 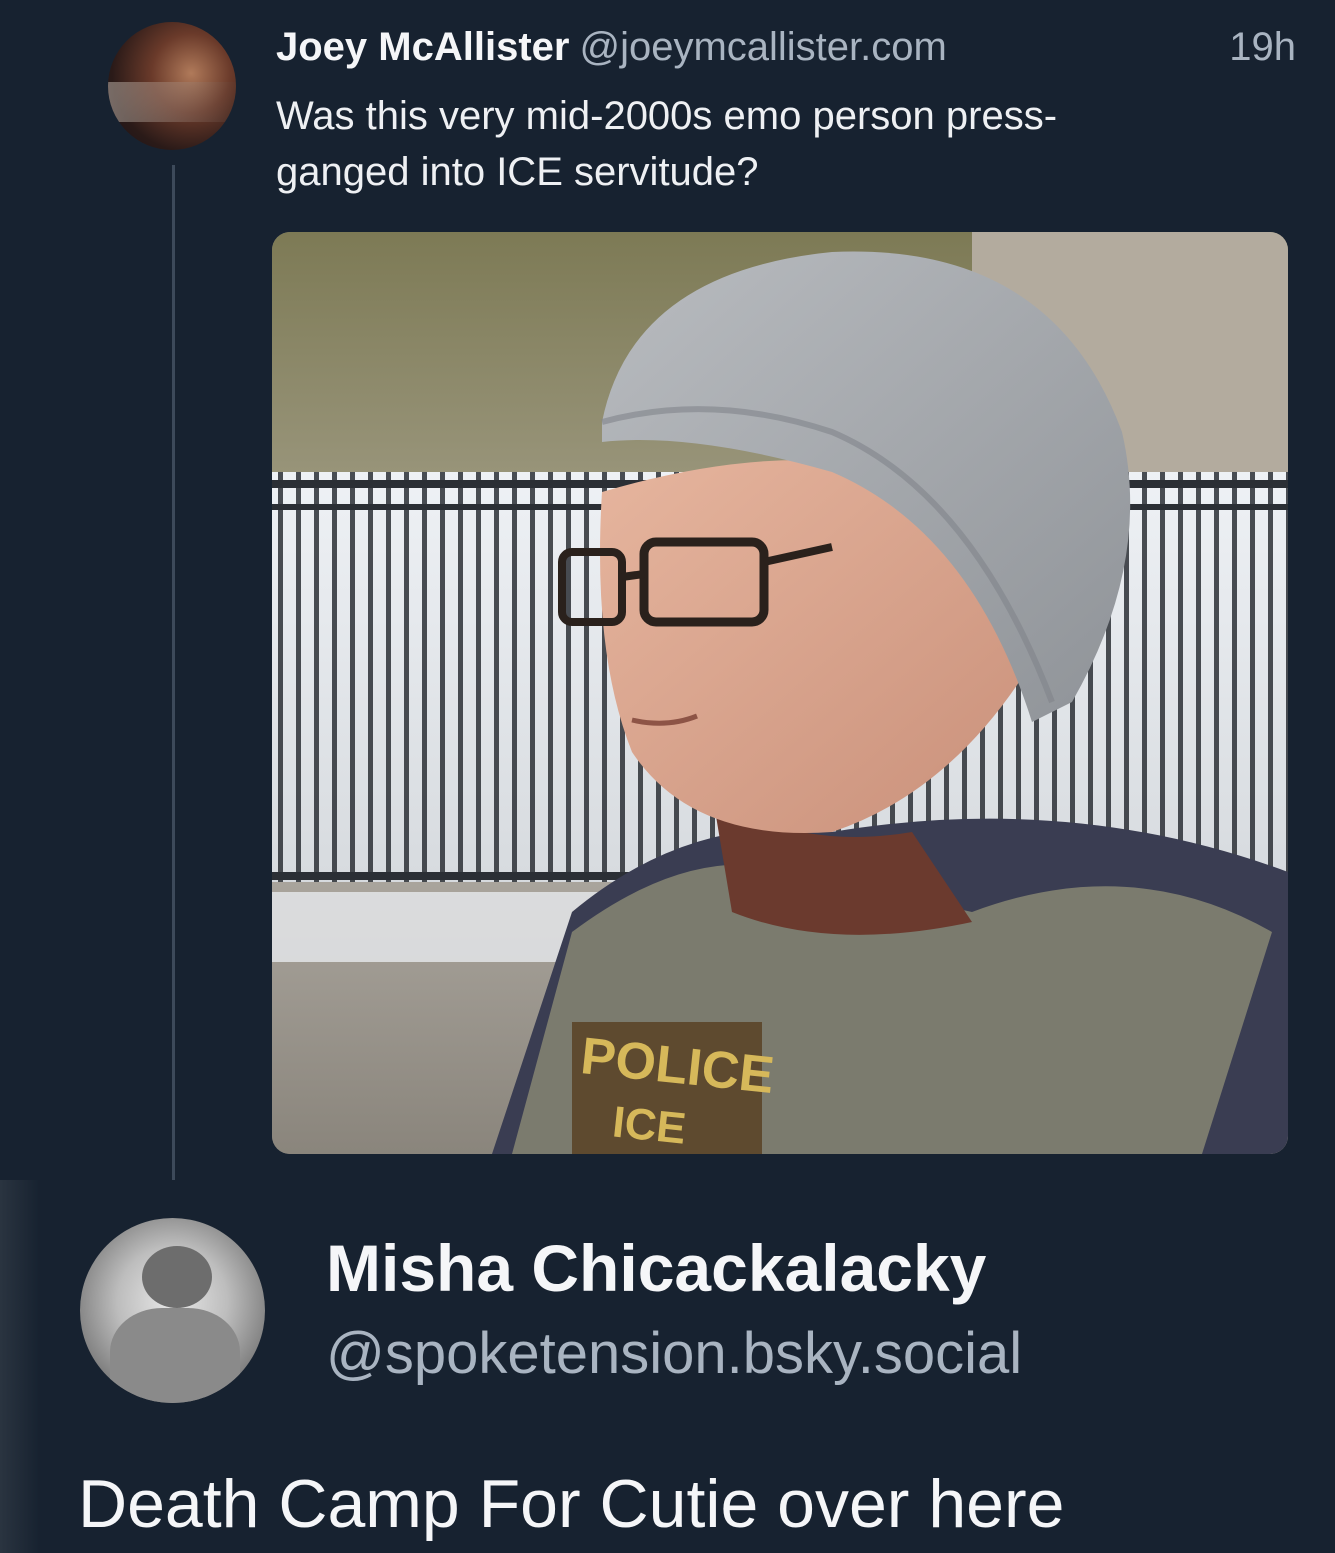 What do you see at coordinates (571, 1504) in the screenshot?
I see `post-text: Death Camp For Cutie over here` at bounding box center [571, 1504].